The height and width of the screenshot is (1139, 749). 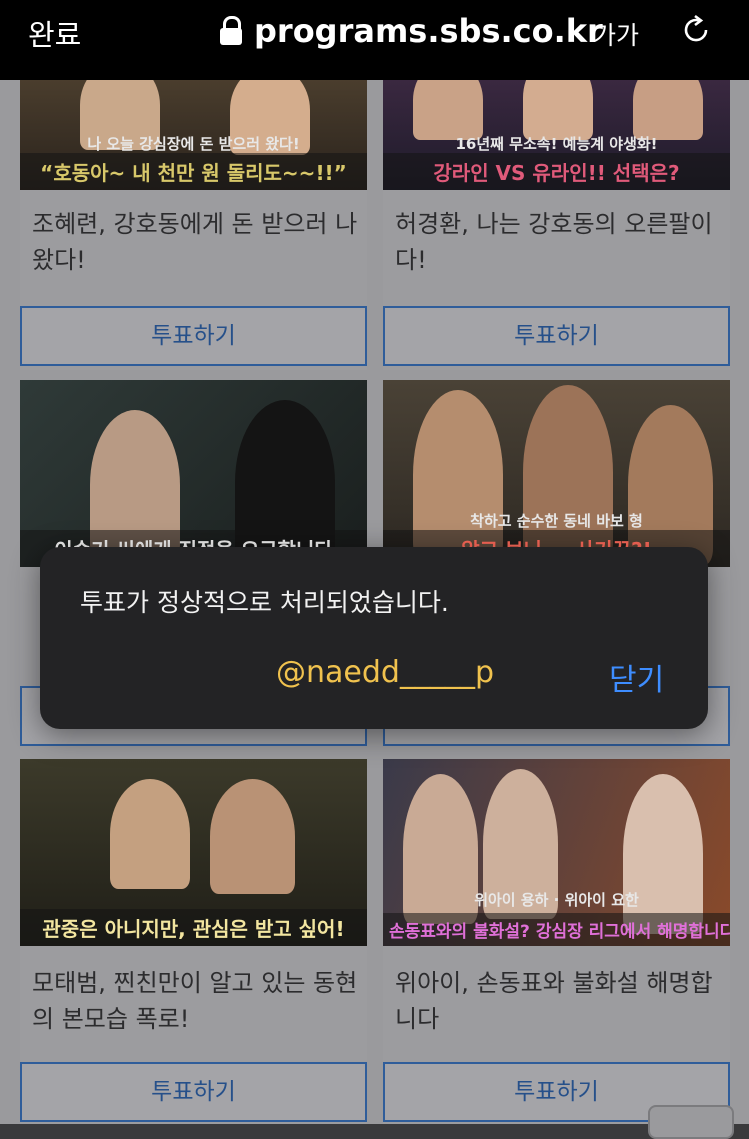 I want to click on address-bar: programs.sbs.co.kr, so click(x=411, y=31).